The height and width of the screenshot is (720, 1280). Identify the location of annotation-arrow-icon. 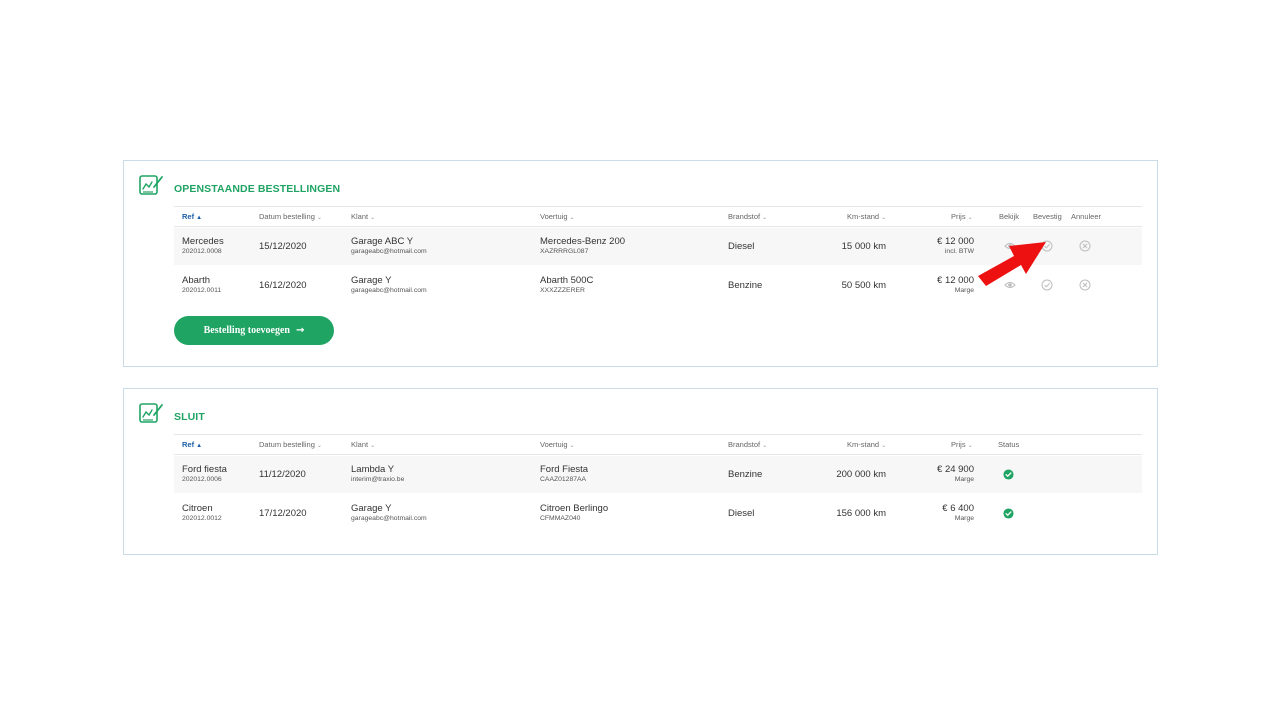
(1012, 264).